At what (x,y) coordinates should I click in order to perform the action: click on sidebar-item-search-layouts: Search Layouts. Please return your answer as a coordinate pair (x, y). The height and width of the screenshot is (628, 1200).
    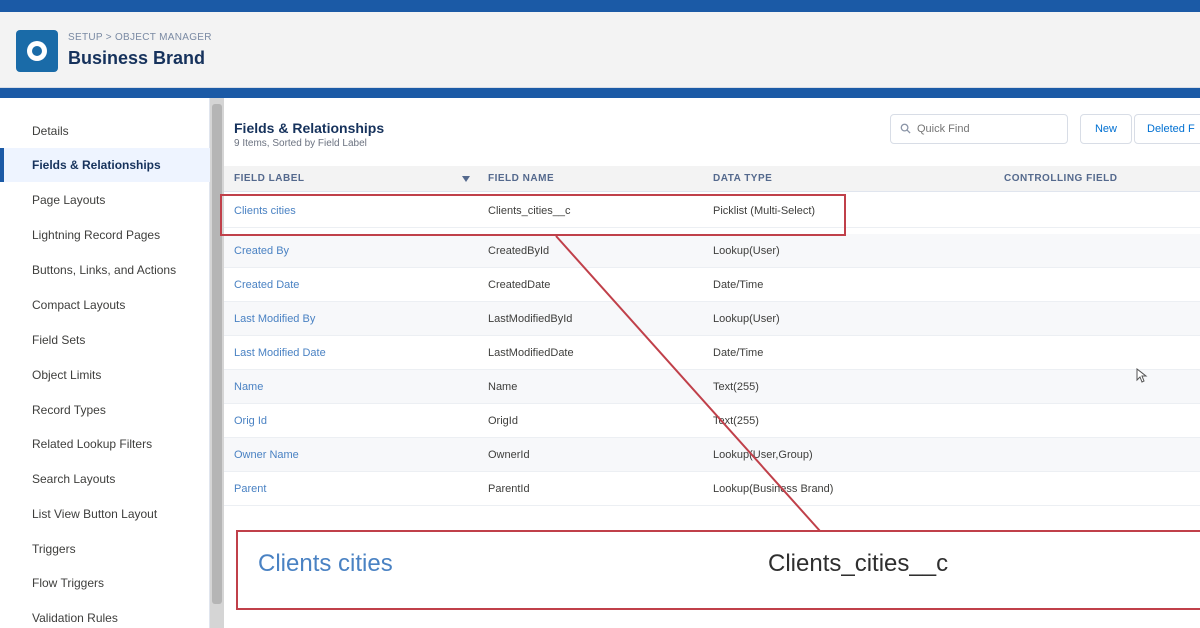
    Looking at the image, I should click on (105, 479).